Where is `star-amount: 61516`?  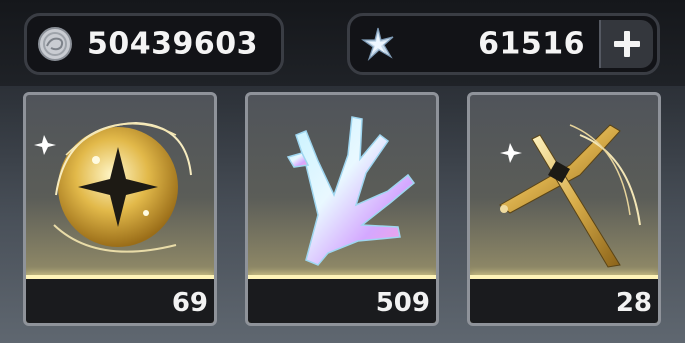
star-amount: 61516 is located at coordinates (531, 44).